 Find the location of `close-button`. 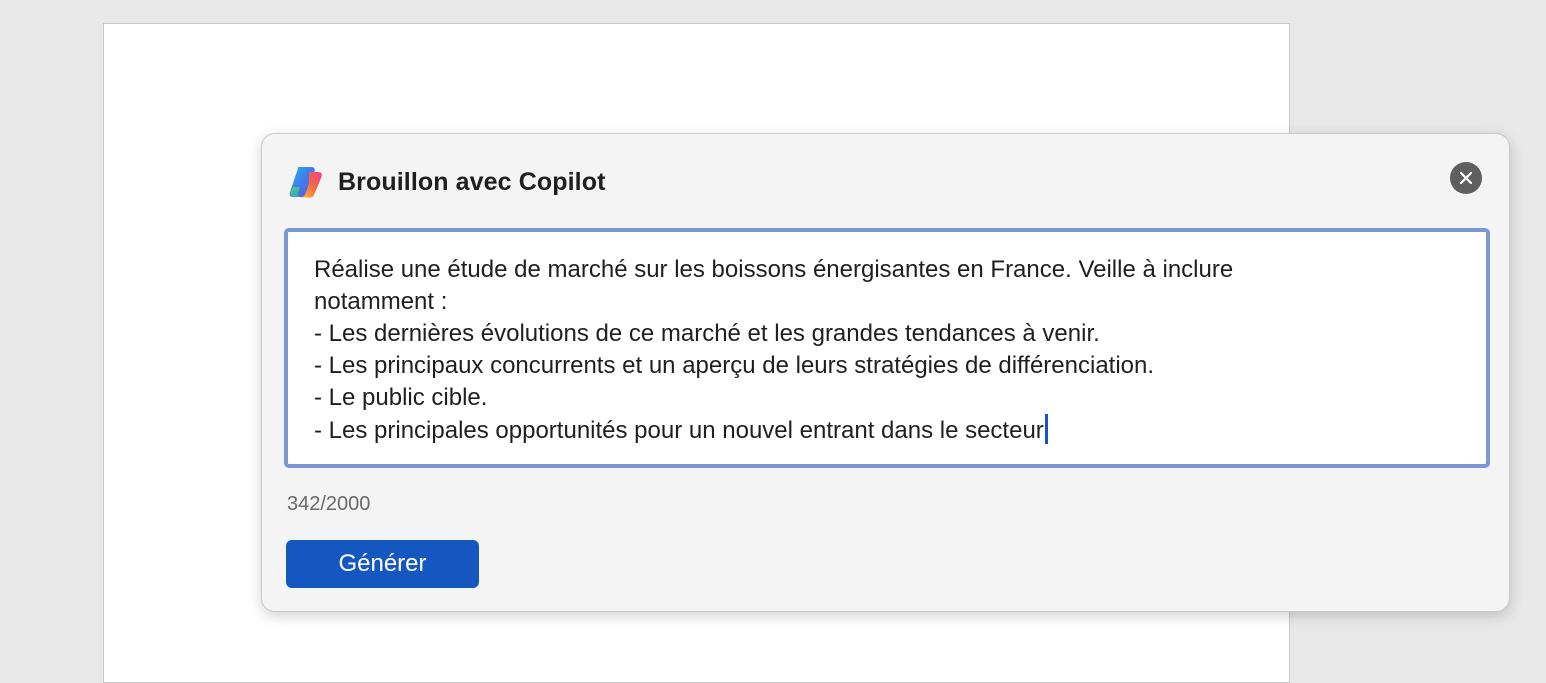

close-button is located at coordinates (1466, 178).